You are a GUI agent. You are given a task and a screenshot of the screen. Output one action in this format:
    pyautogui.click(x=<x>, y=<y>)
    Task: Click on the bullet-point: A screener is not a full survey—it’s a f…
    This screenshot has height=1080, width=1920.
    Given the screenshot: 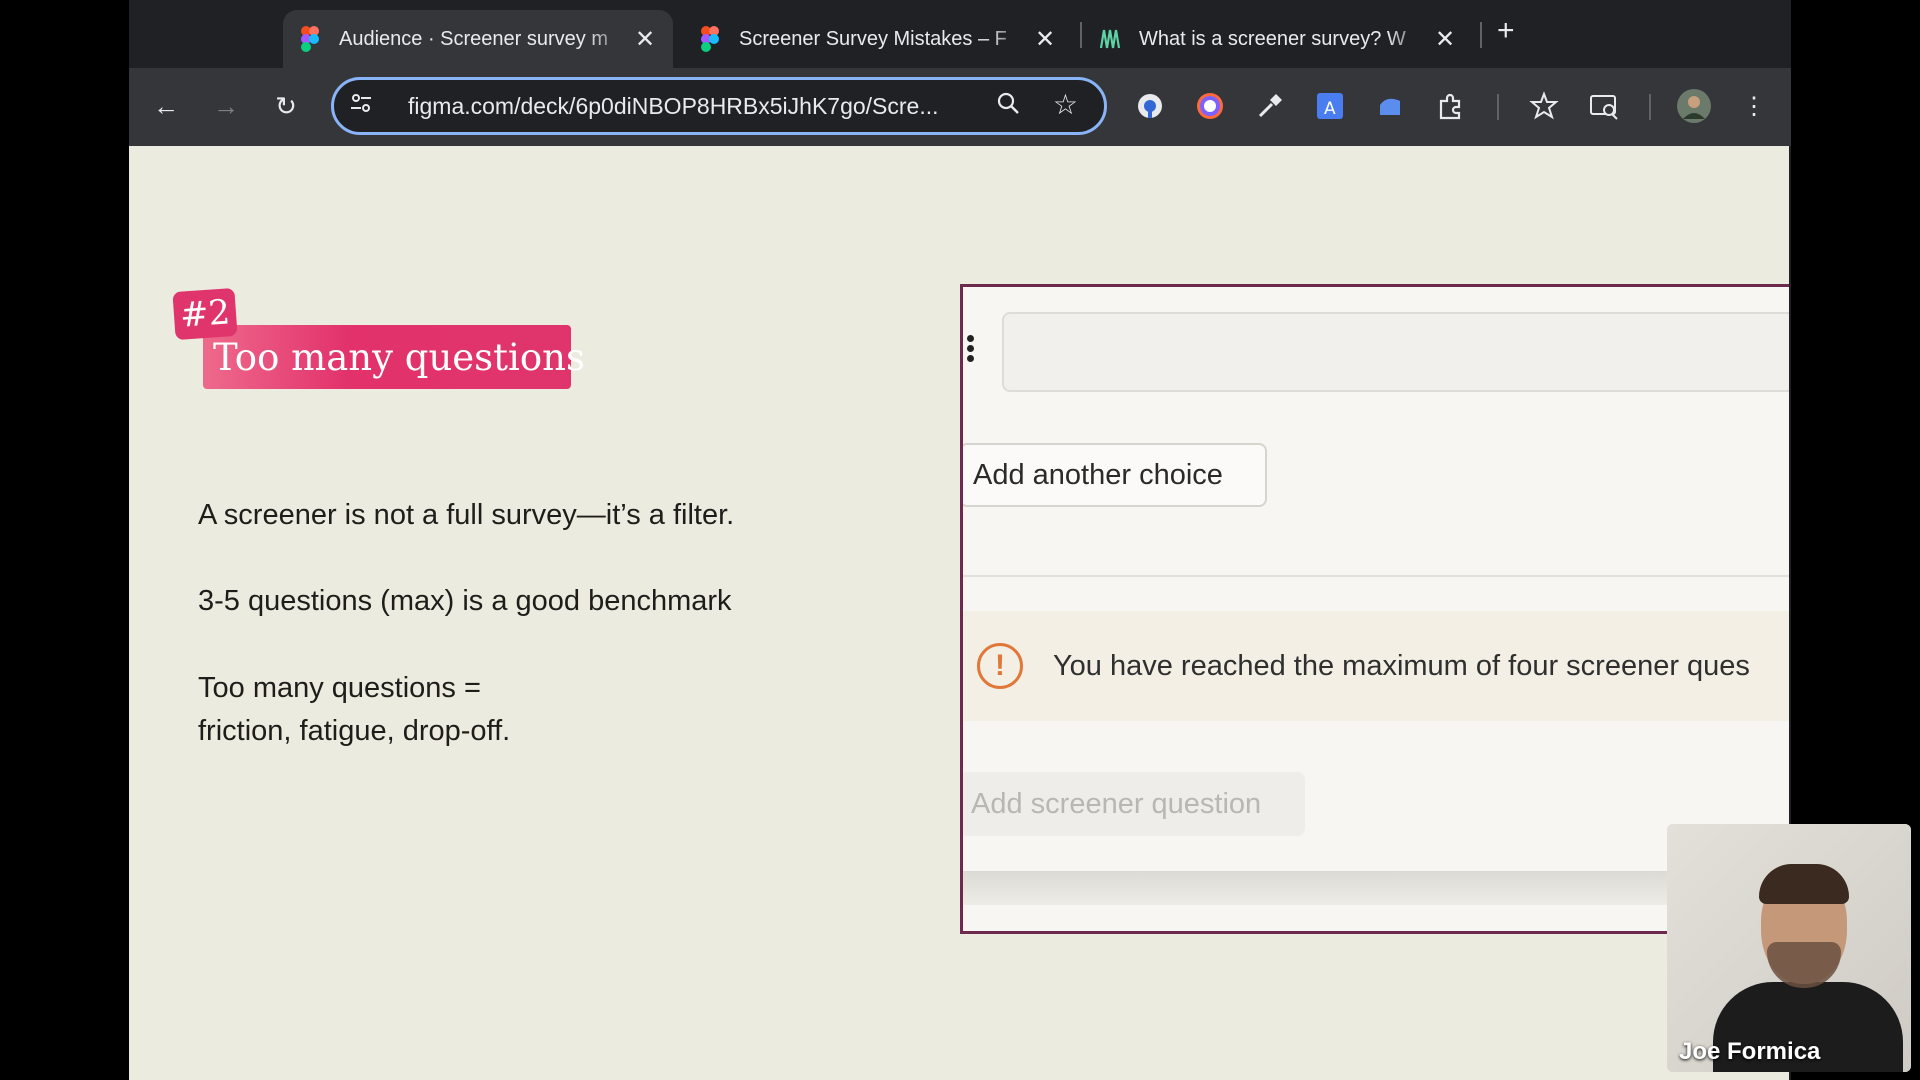 What is the action you would take?
    pyautogui.click(x=466, y=515)
    